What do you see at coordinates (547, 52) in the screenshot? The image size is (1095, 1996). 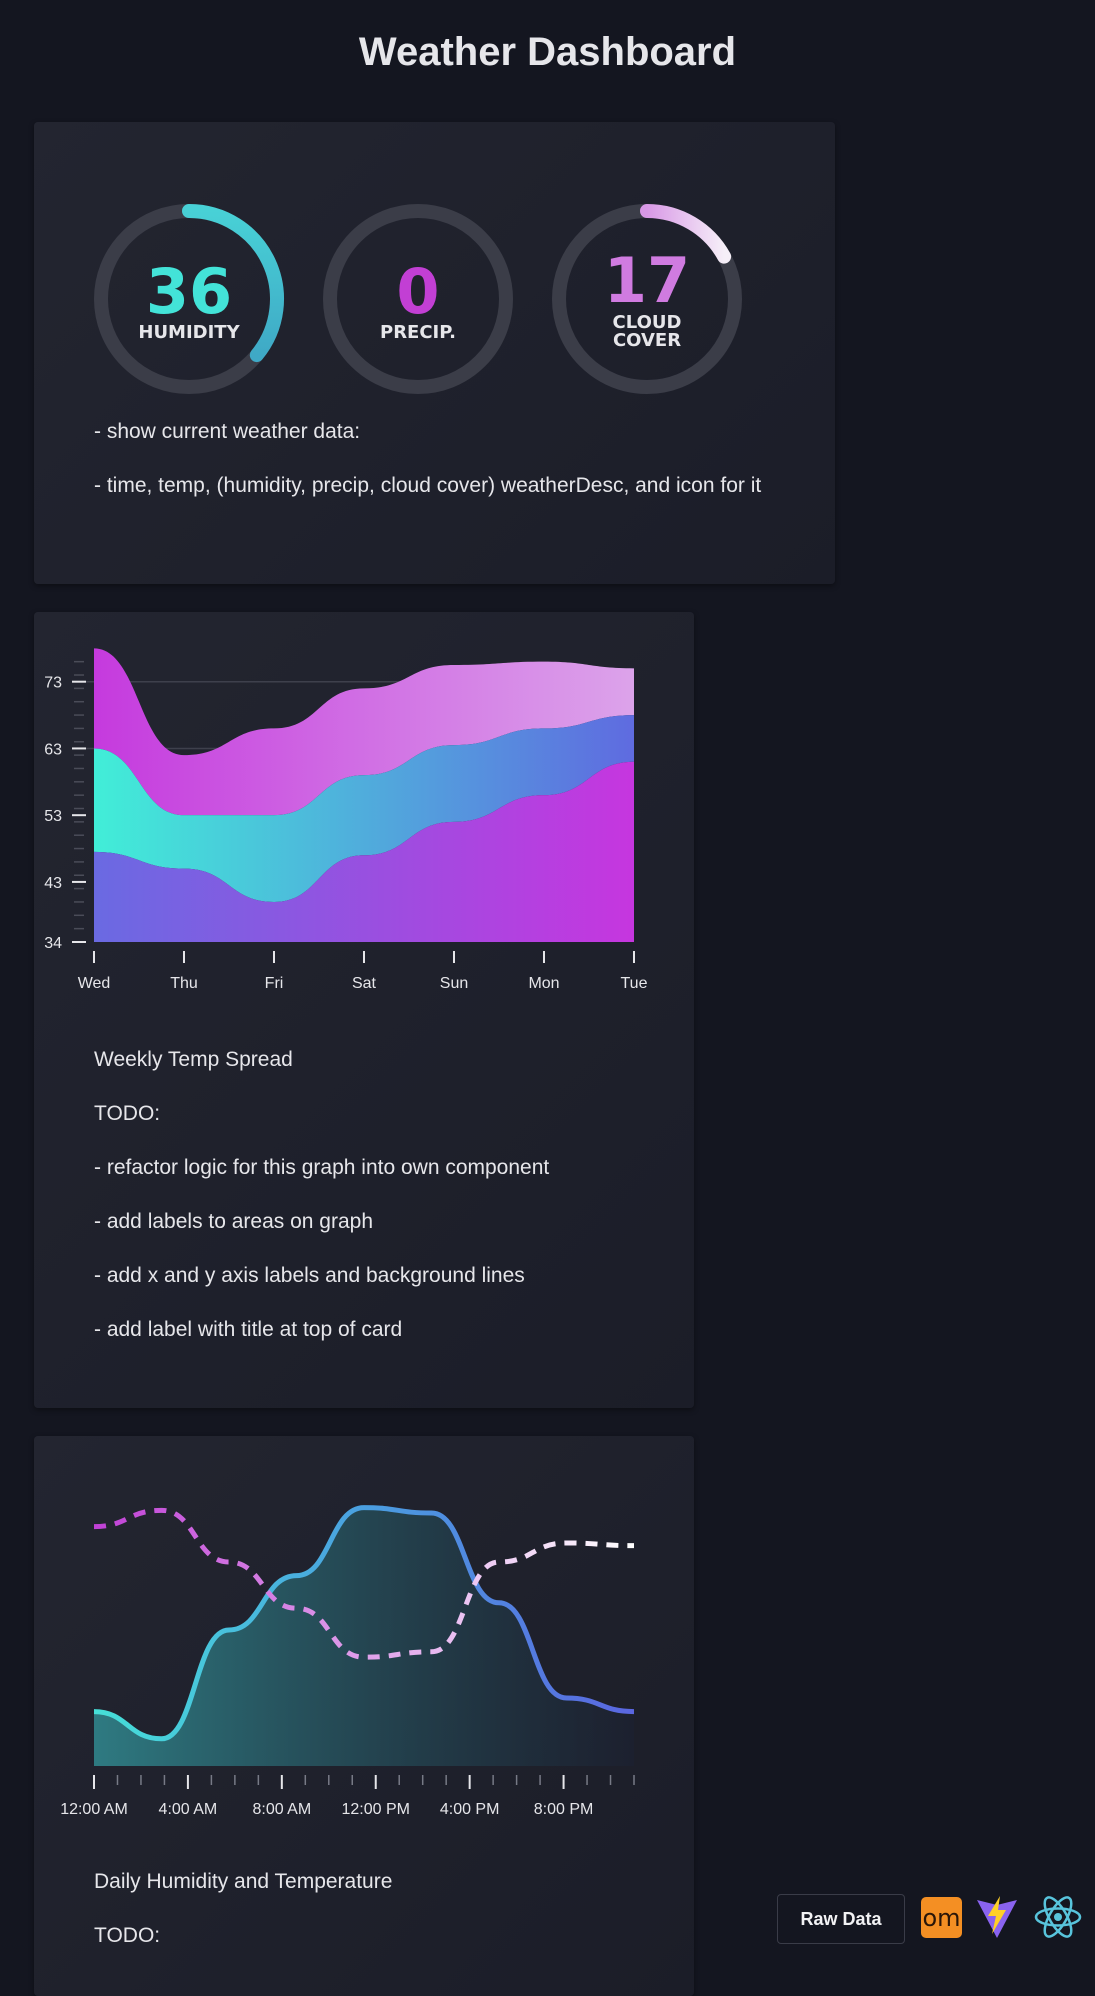 I see `page-title: Weather Dashboard` at bounding box center [547, 52].